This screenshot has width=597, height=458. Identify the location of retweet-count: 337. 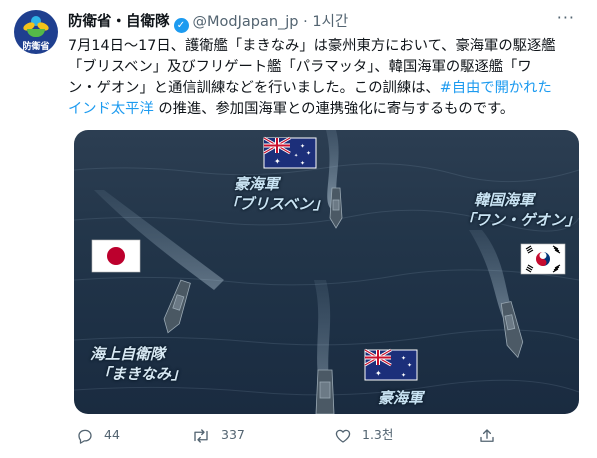
(233, 434).